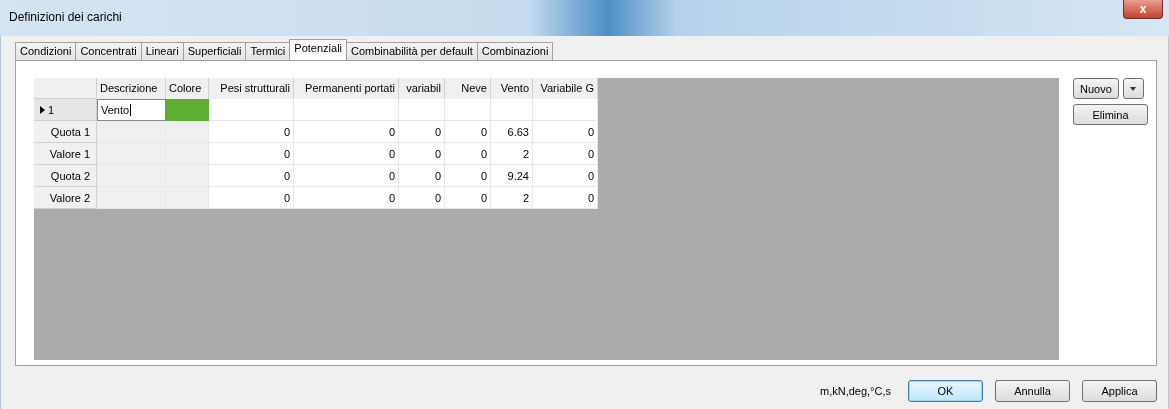 The height and width of the screenshot is (409, 1169). Describe the element at coordinates (187, 110) in the screenshot. I see `color-swatch` at that location.